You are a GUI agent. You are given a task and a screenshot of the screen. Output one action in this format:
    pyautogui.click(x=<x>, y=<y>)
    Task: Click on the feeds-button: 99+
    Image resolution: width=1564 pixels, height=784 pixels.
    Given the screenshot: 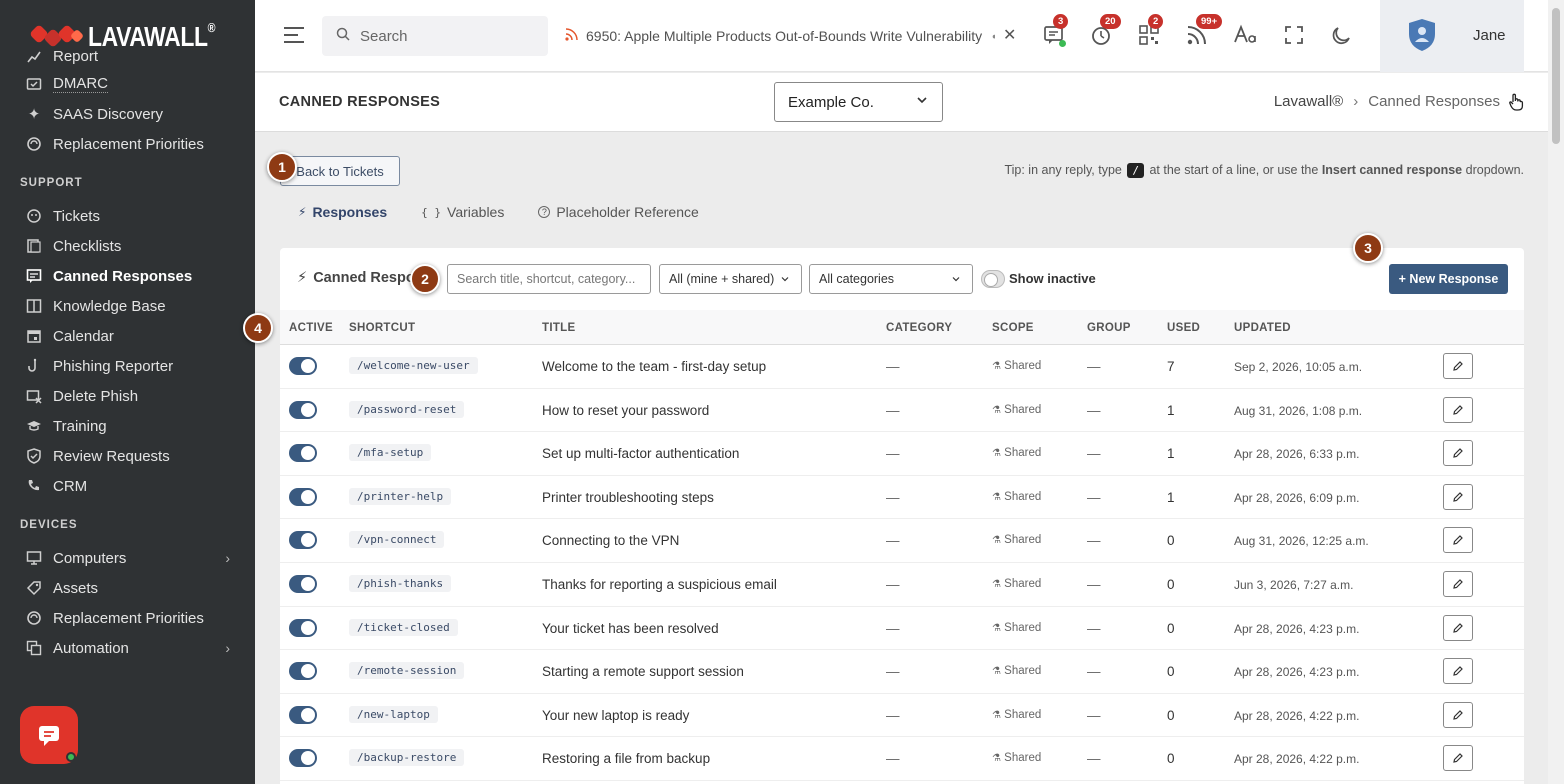 What is the action you would take?
    pyautogui.click(x=1203, y=31)
    